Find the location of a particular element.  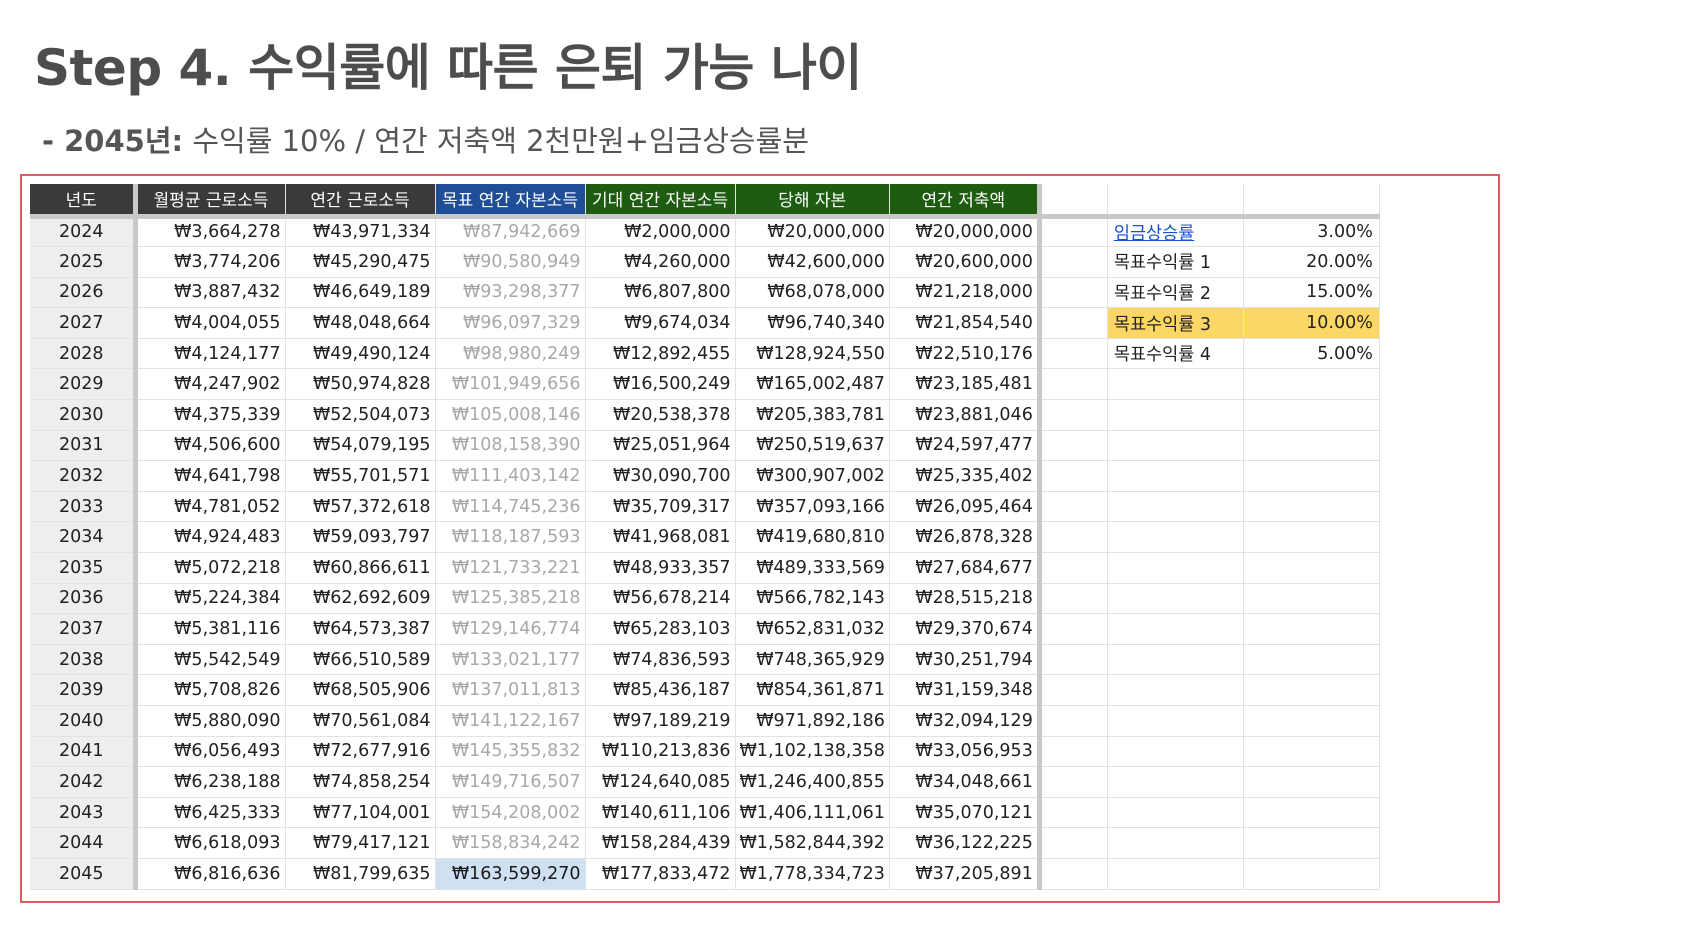

annual-savings-cell: ₩36,122,225 is located at coordinates (965, 843).